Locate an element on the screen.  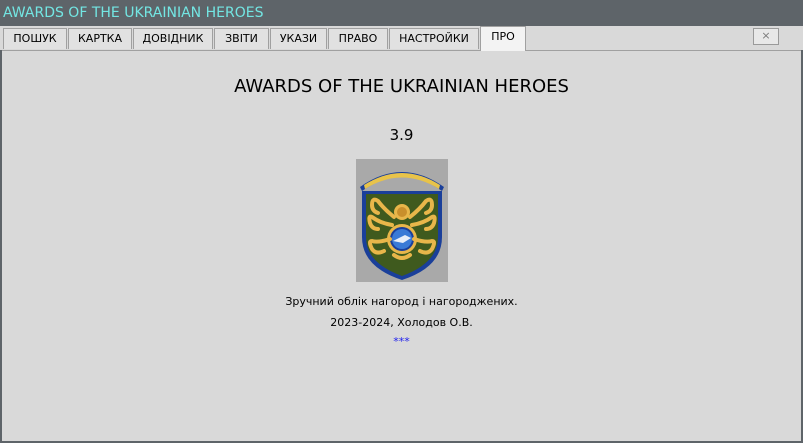
tab-decrees: УКАЗИ is located at coordinates (298, 38).